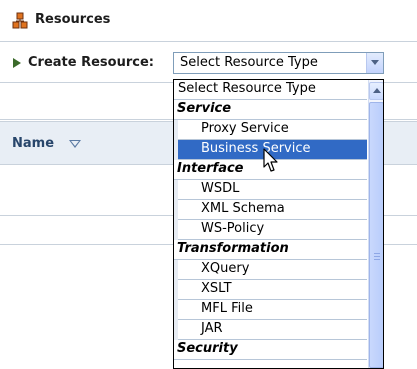 Image resolution: width=417 pixels, height=369 pixels. I want to click on resources-icon, so click(20, 20).